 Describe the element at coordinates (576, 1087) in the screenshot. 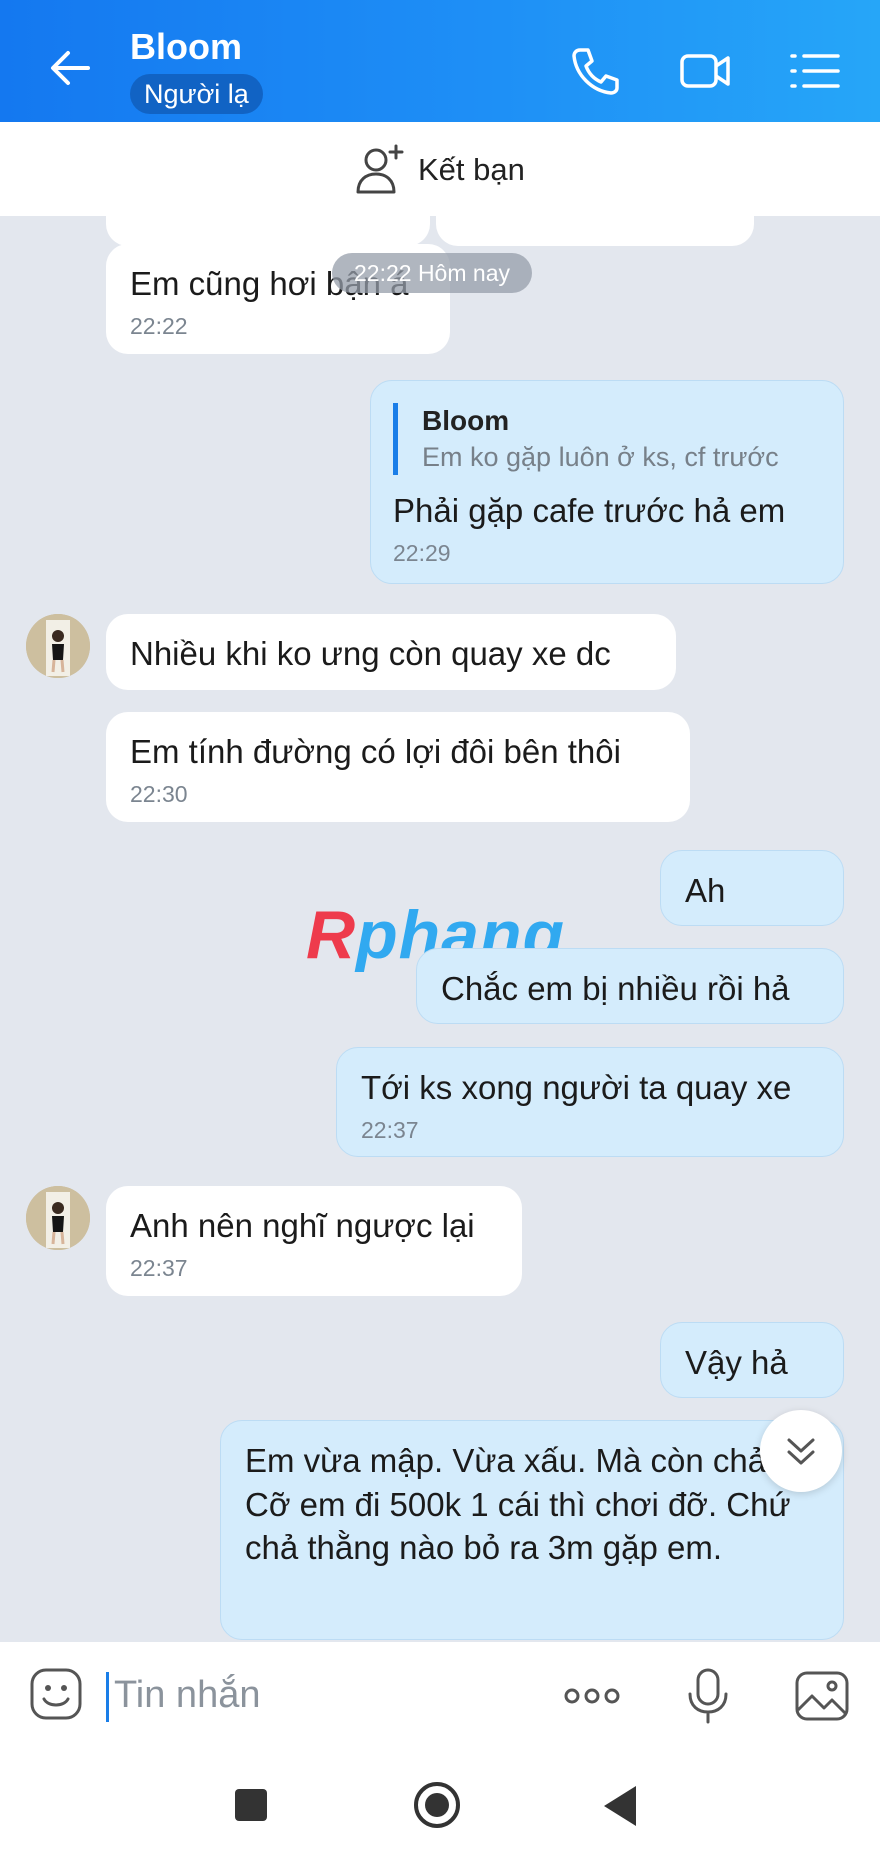

I see `message-text: Tới ks xong người ta quay xe` at that location.